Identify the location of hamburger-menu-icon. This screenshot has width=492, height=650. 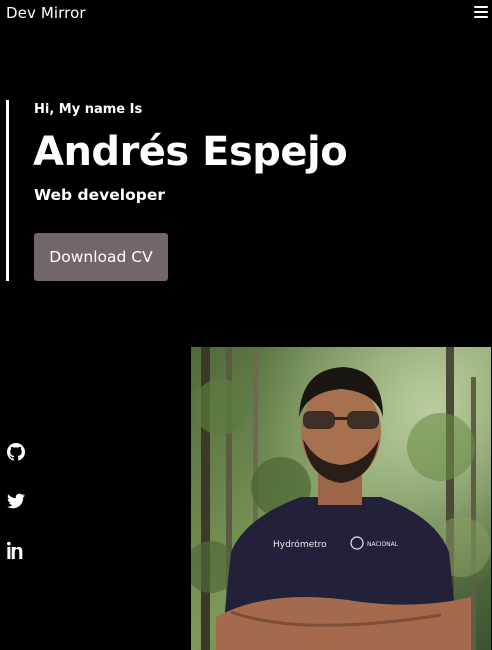
(481, 12).